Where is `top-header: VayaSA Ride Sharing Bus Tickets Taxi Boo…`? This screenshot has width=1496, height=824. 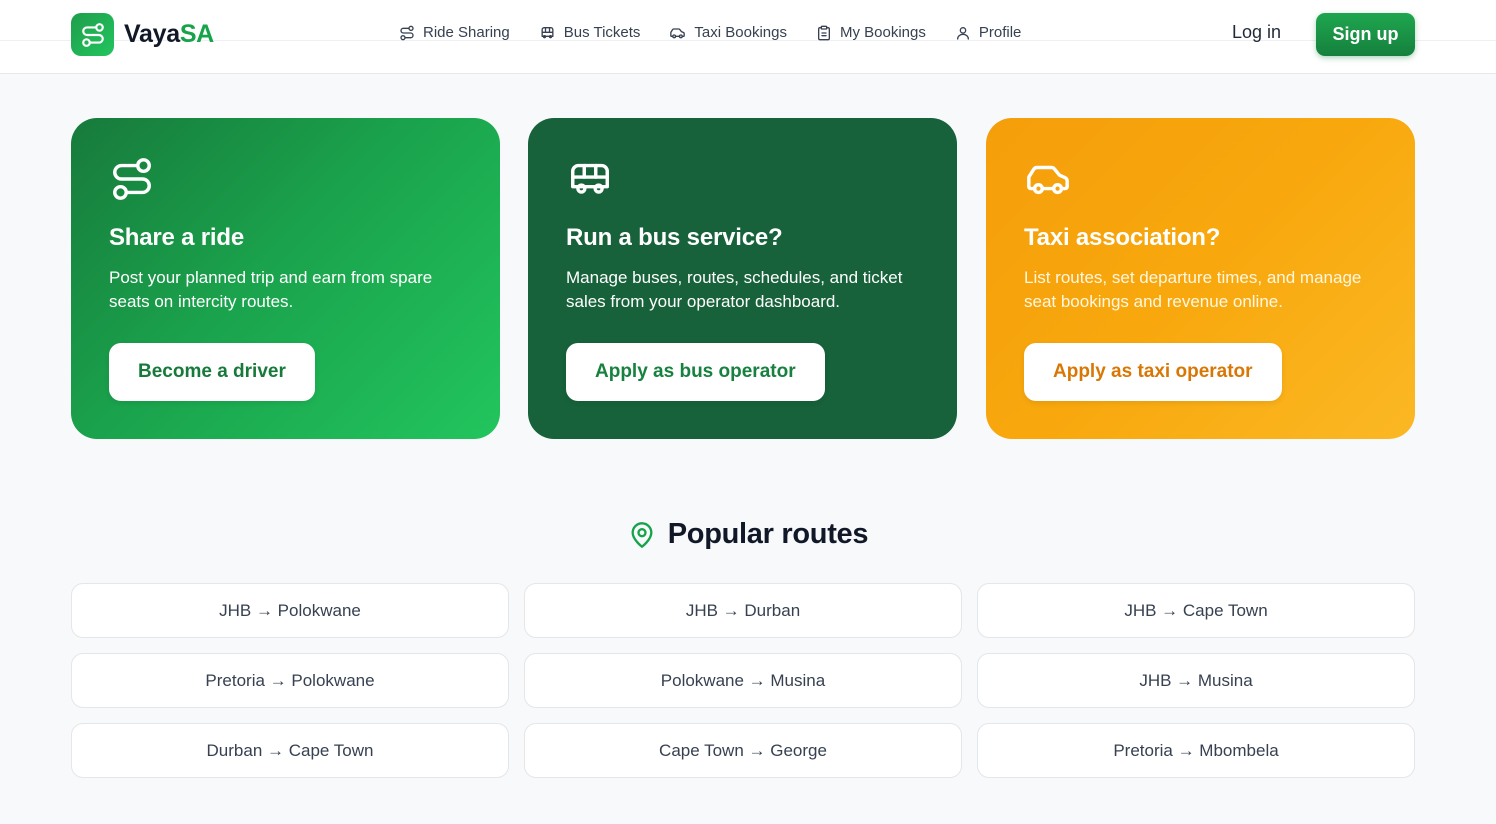 top-header: VayaSA Ride Sharing Bus Tickets Taxi Boo… is located at coordinates (748, 37).